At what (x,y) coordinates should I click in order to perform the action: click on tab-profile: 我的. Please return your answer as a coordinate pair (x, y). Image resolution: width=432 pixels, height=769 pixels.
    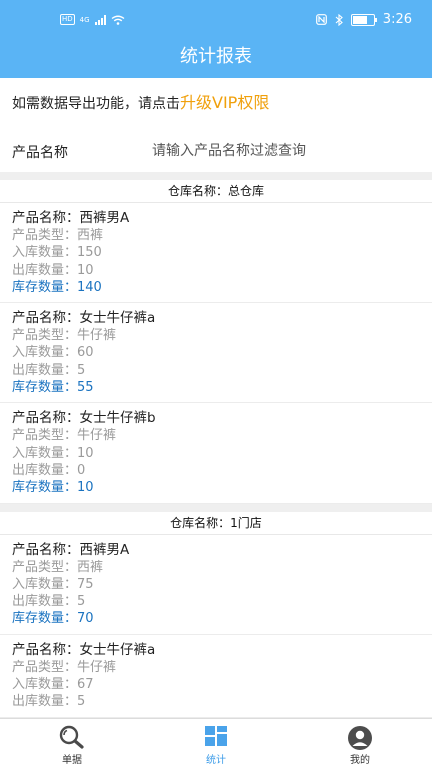
    Looking at the image, I should click on (360, 744).